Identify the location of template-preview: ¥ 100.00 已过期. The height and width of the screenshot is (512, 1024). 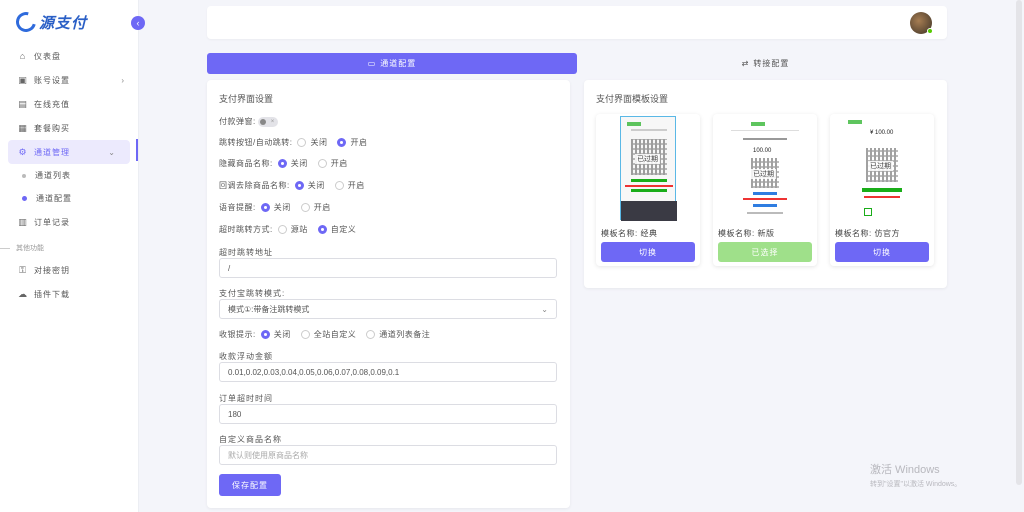
(882, 169).